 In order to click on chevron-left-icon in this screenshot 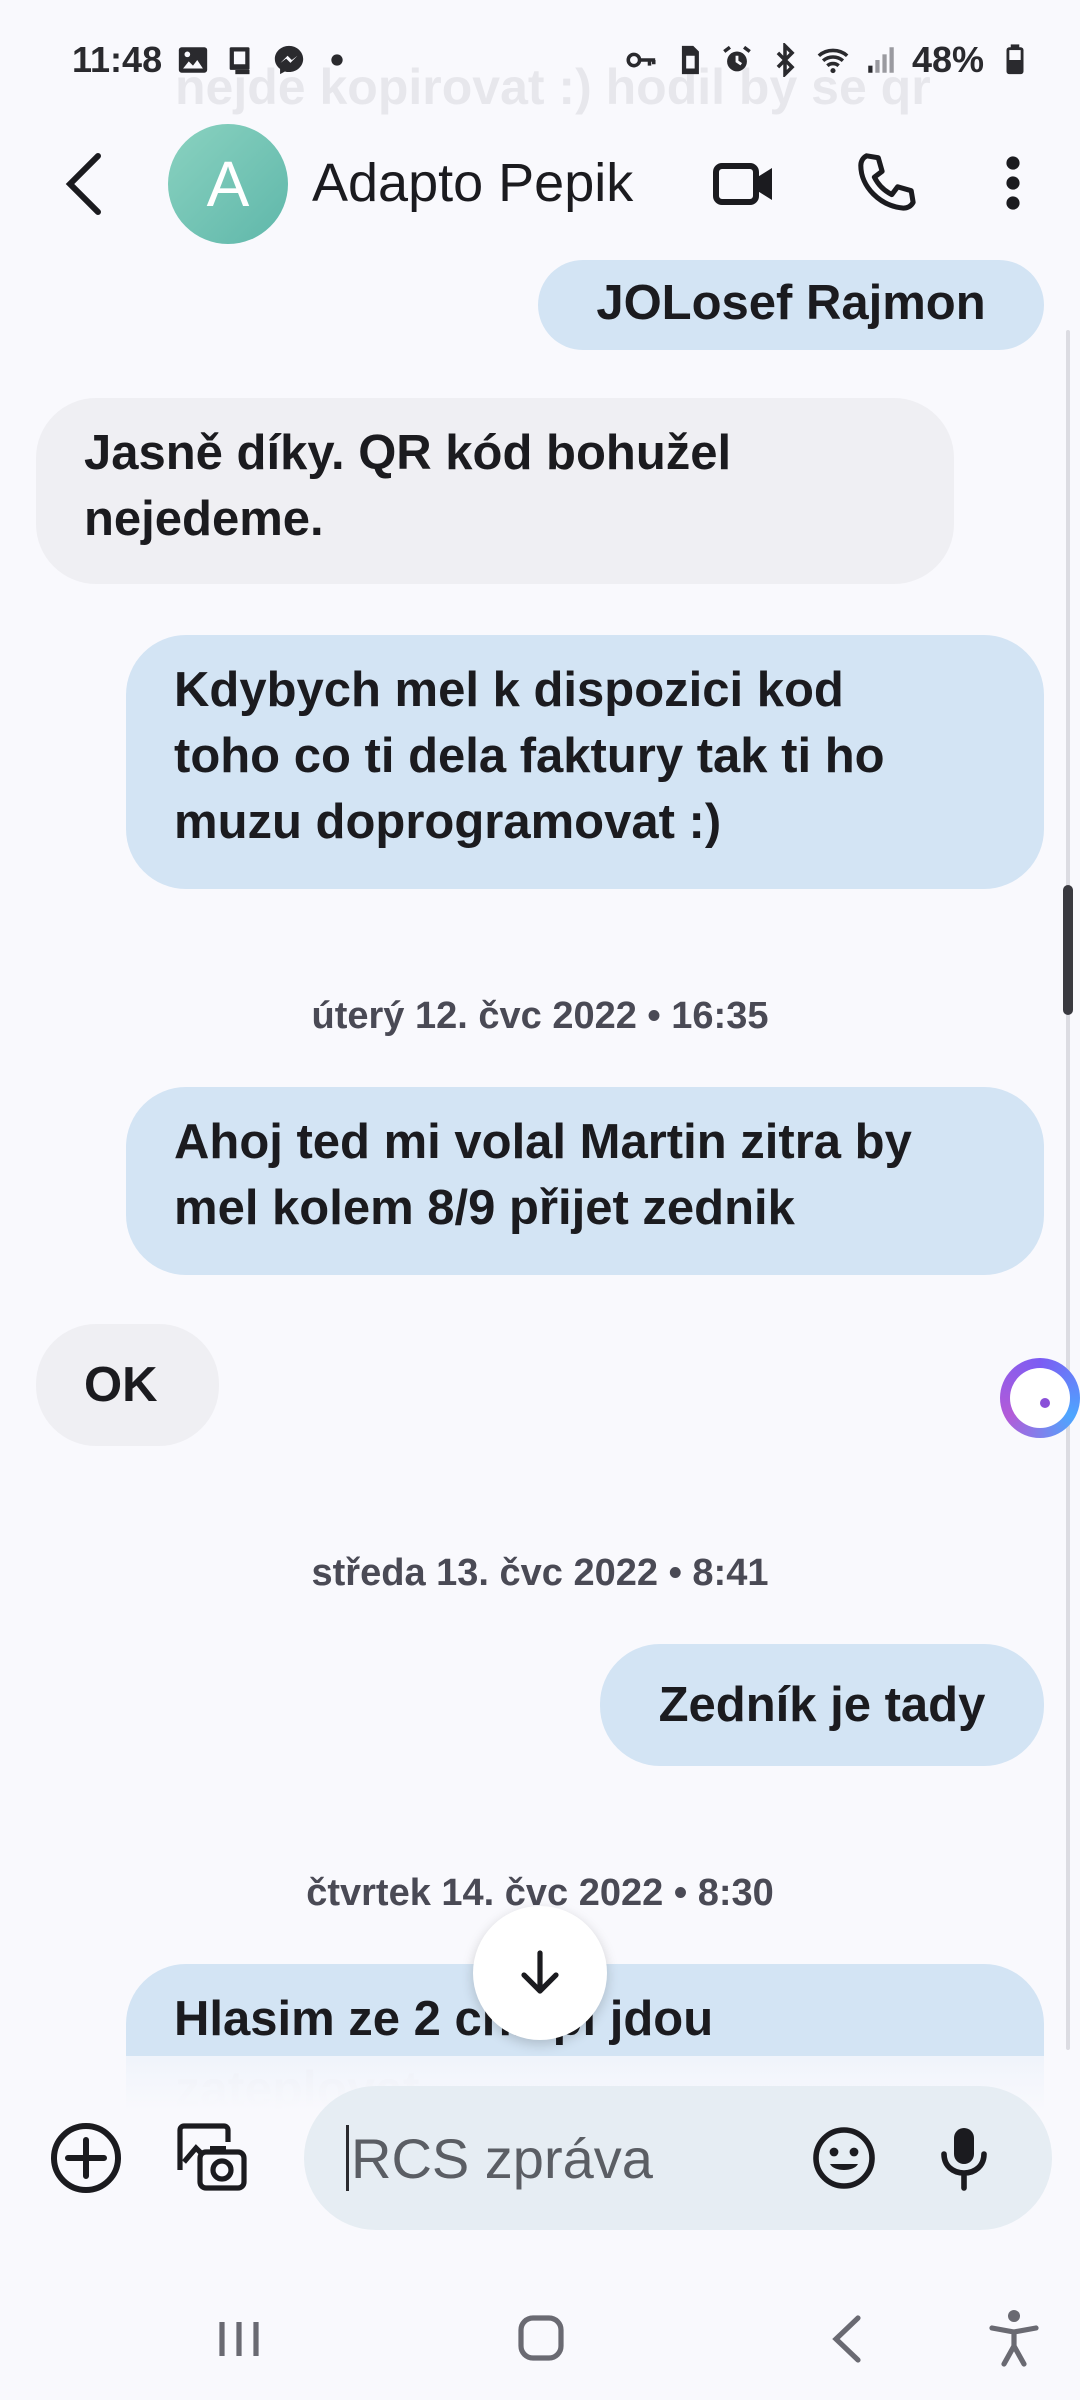, I will do `click(83, 184)`.